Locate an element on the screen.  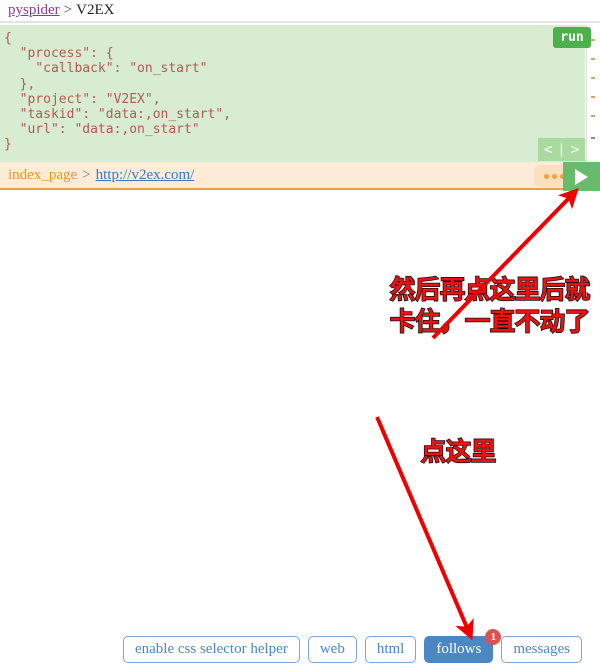
task-callback-name: index_page is located at coordinates (43, 174).